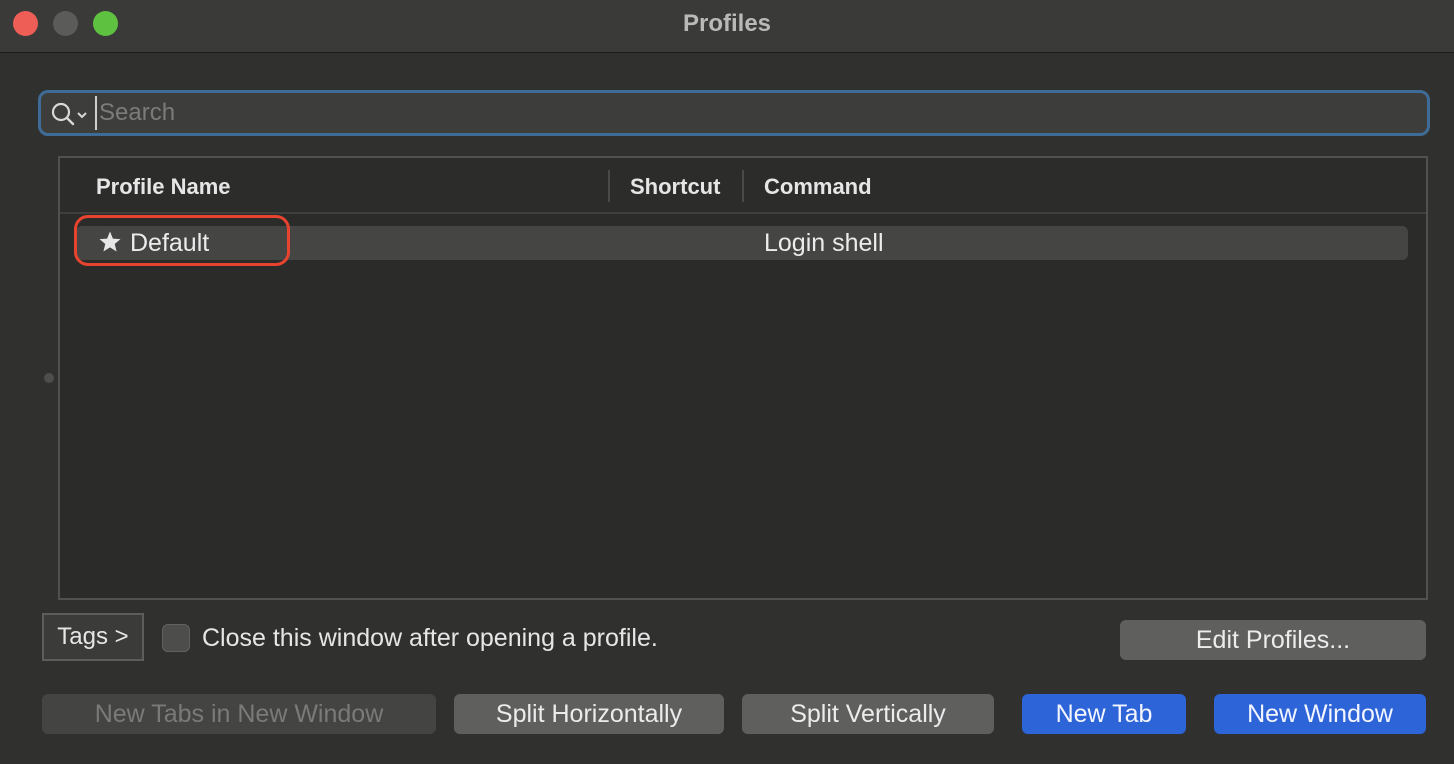 Image resolution: width=1454 pixels, height=764 pixels. Describe the element at coordinates (824, 243) in the screenshot. I see `profile-command-cell: Login shell` at that location.